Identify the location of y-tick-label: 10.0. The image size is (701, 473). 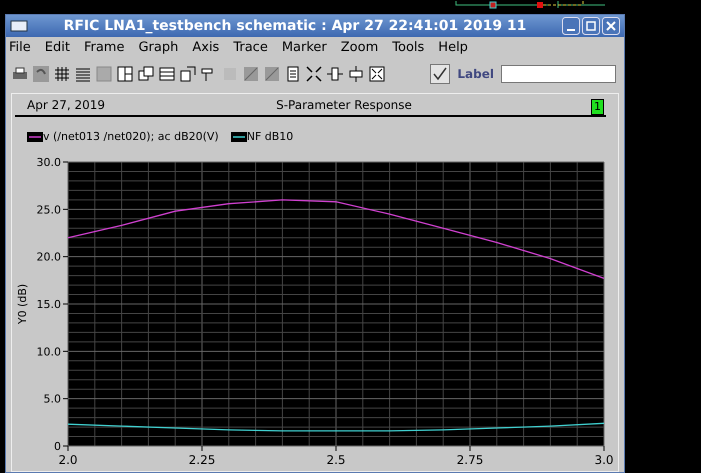
(48, 351).